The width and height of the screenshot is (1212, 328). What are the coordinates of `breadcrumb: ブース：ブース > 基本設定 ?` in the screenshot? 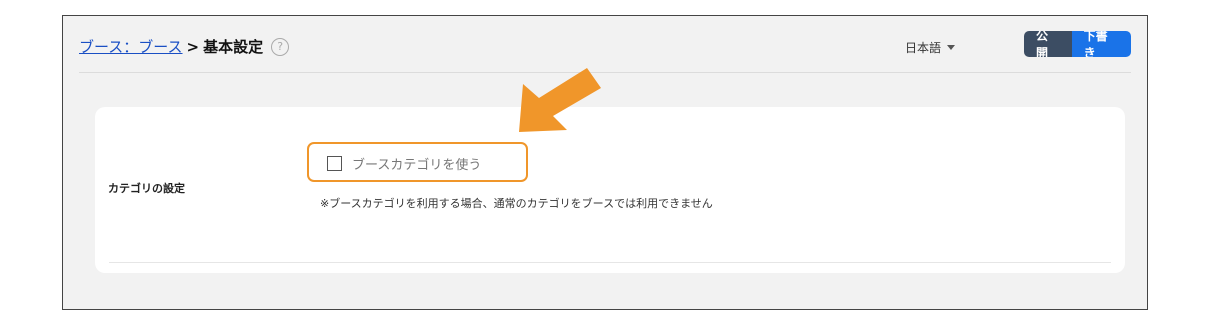 It's located at (184, 46).